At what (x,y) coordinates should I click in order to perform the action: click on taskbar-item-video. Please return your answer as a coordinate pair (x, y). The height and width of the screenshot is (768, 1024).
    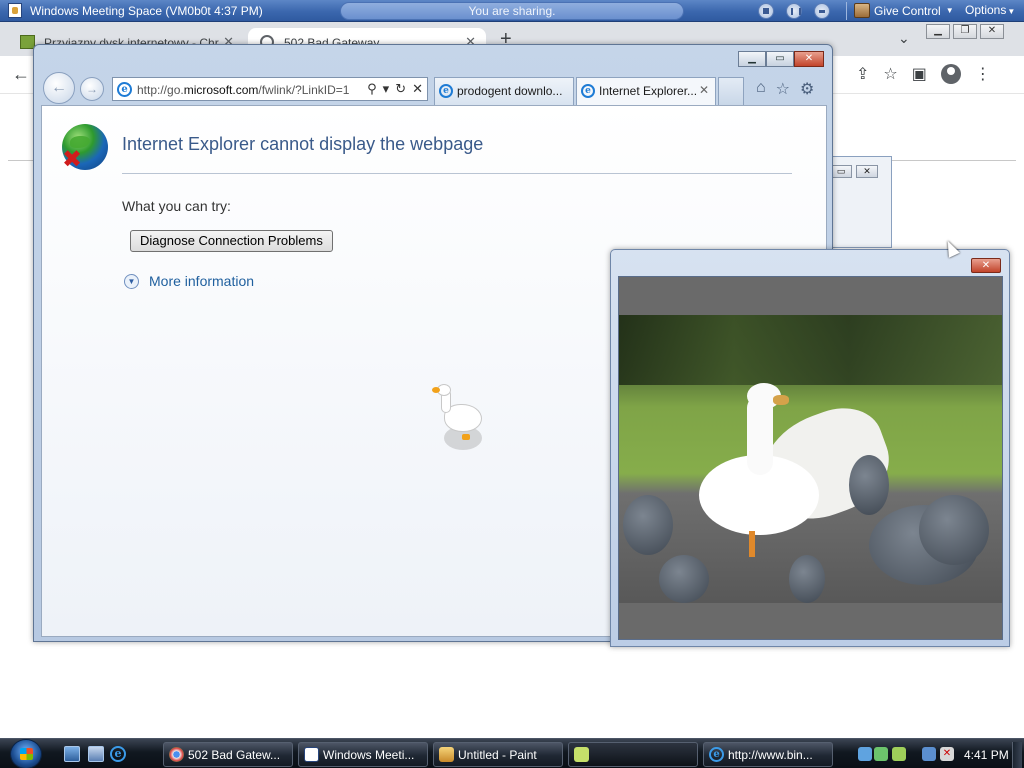
    Looking at the image, I should click on (633, 754).